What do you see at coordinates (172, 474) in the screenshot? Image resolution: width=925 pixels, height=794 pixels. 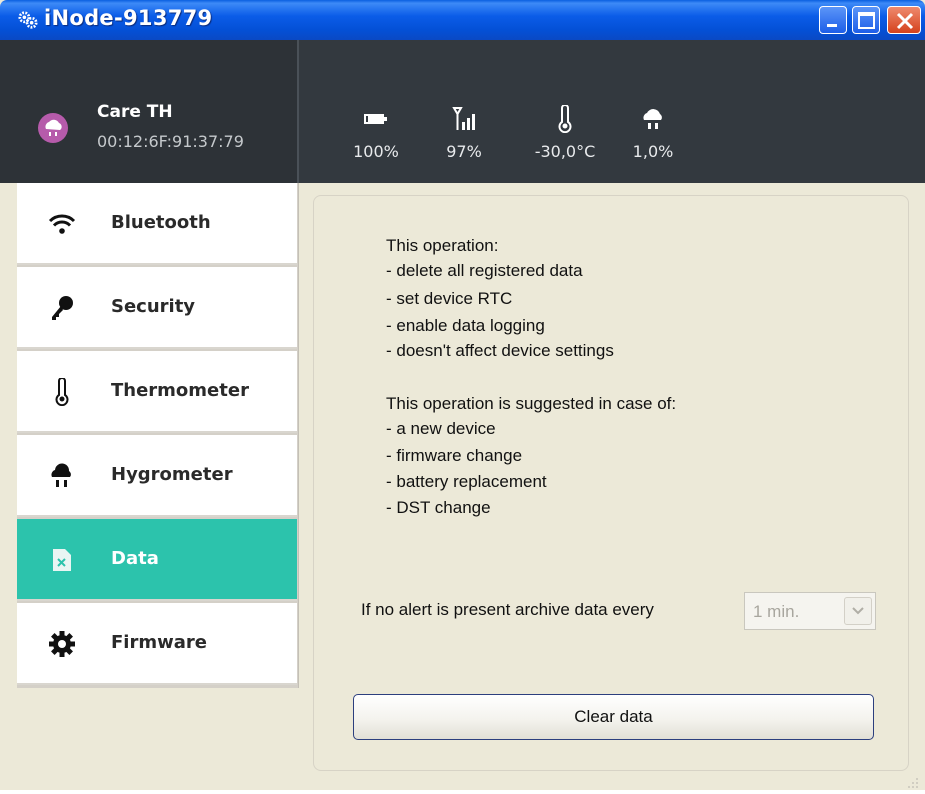 I see `sidebar-item-label: Hygrometer` at bounding box center [172, 474].